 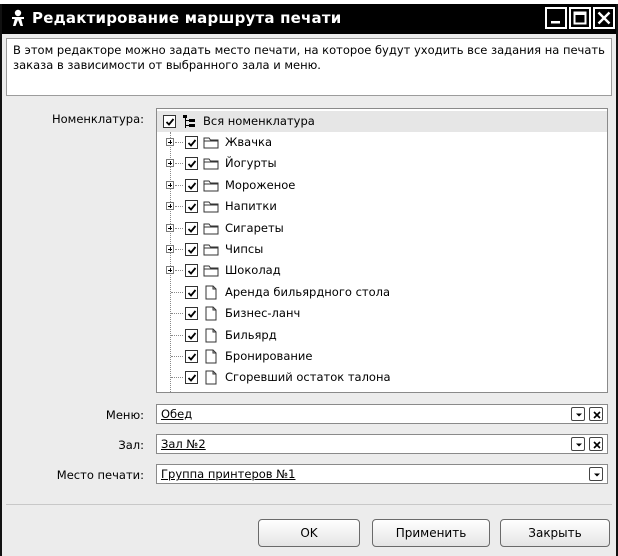 What do you see at coordinates (124, 415) in the screenshot?
I see `menu-label: Меню:` at bounding box center [124, 415].